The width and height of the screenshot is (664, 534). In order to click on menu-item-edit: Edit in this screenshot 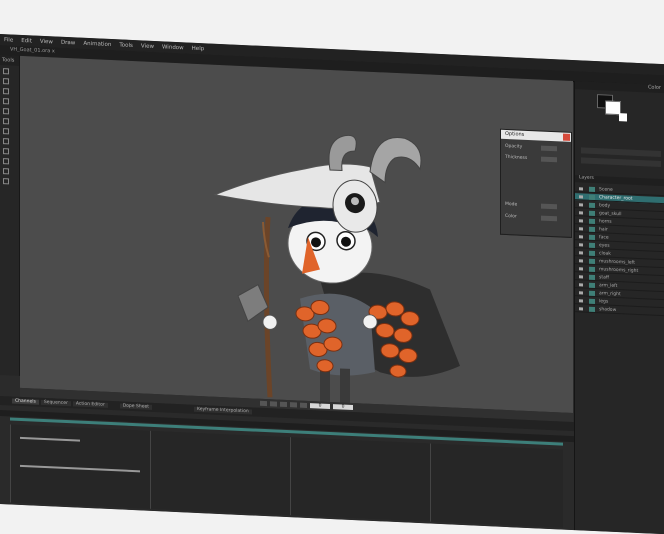, I will do `click(26, 40)`.